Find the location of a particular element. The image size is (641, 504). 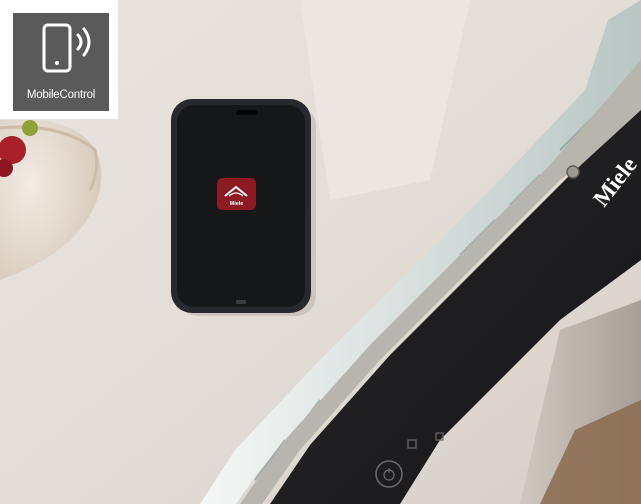

badge-label: MobileControl is located at coordinates (61, 95).